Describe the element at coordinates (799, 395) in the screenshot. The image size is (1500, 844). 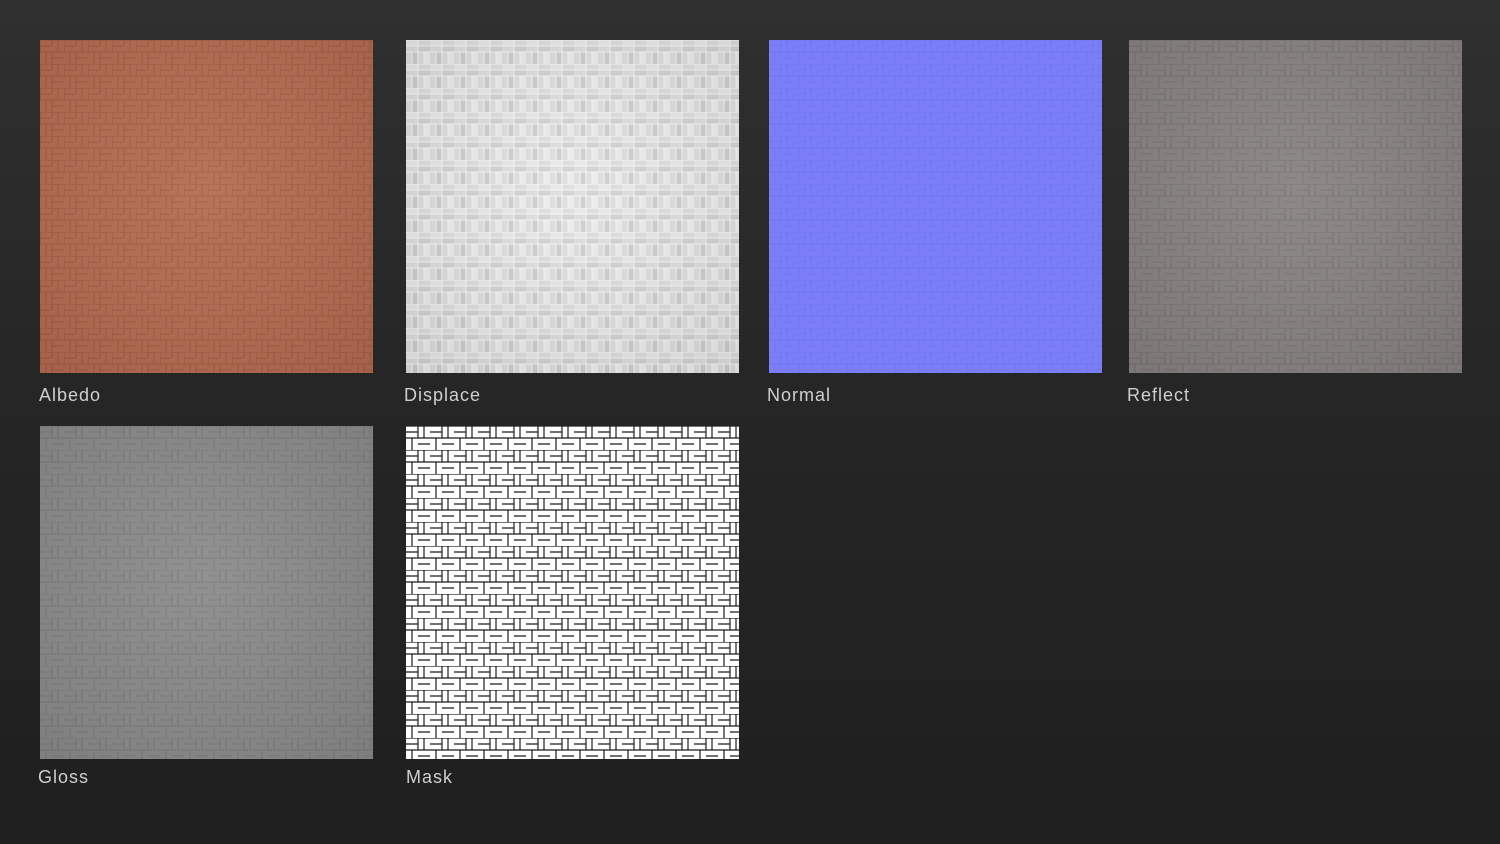
I see `map-label-normal: Normal` at that location.